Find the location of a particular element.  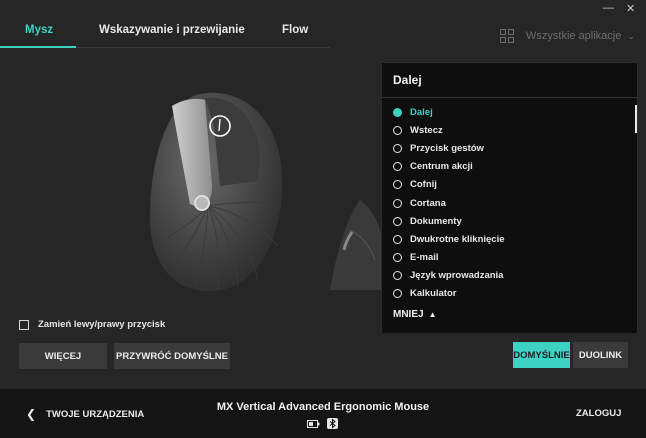

app-selector-label: Wszystkie aplikacje is located at coordinates (574, 36).